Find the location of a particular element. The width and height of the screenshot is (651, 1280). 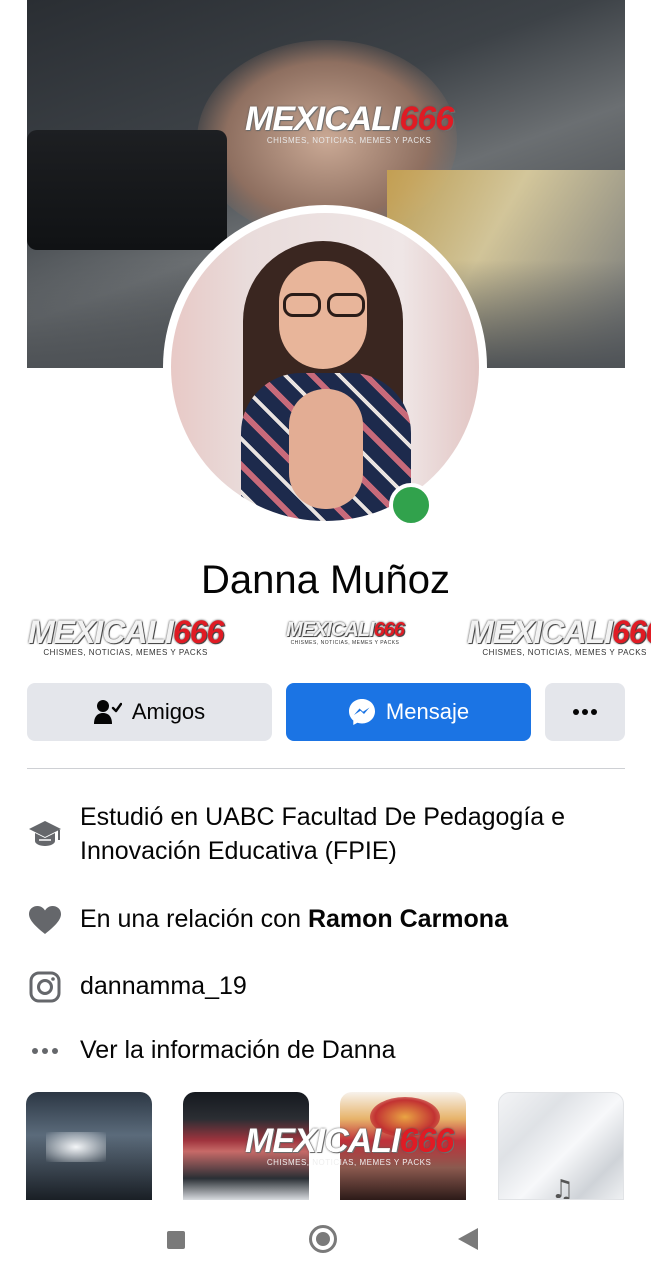

see-info-row: Ver la información de Danna is located at coordinates (326, 1051).